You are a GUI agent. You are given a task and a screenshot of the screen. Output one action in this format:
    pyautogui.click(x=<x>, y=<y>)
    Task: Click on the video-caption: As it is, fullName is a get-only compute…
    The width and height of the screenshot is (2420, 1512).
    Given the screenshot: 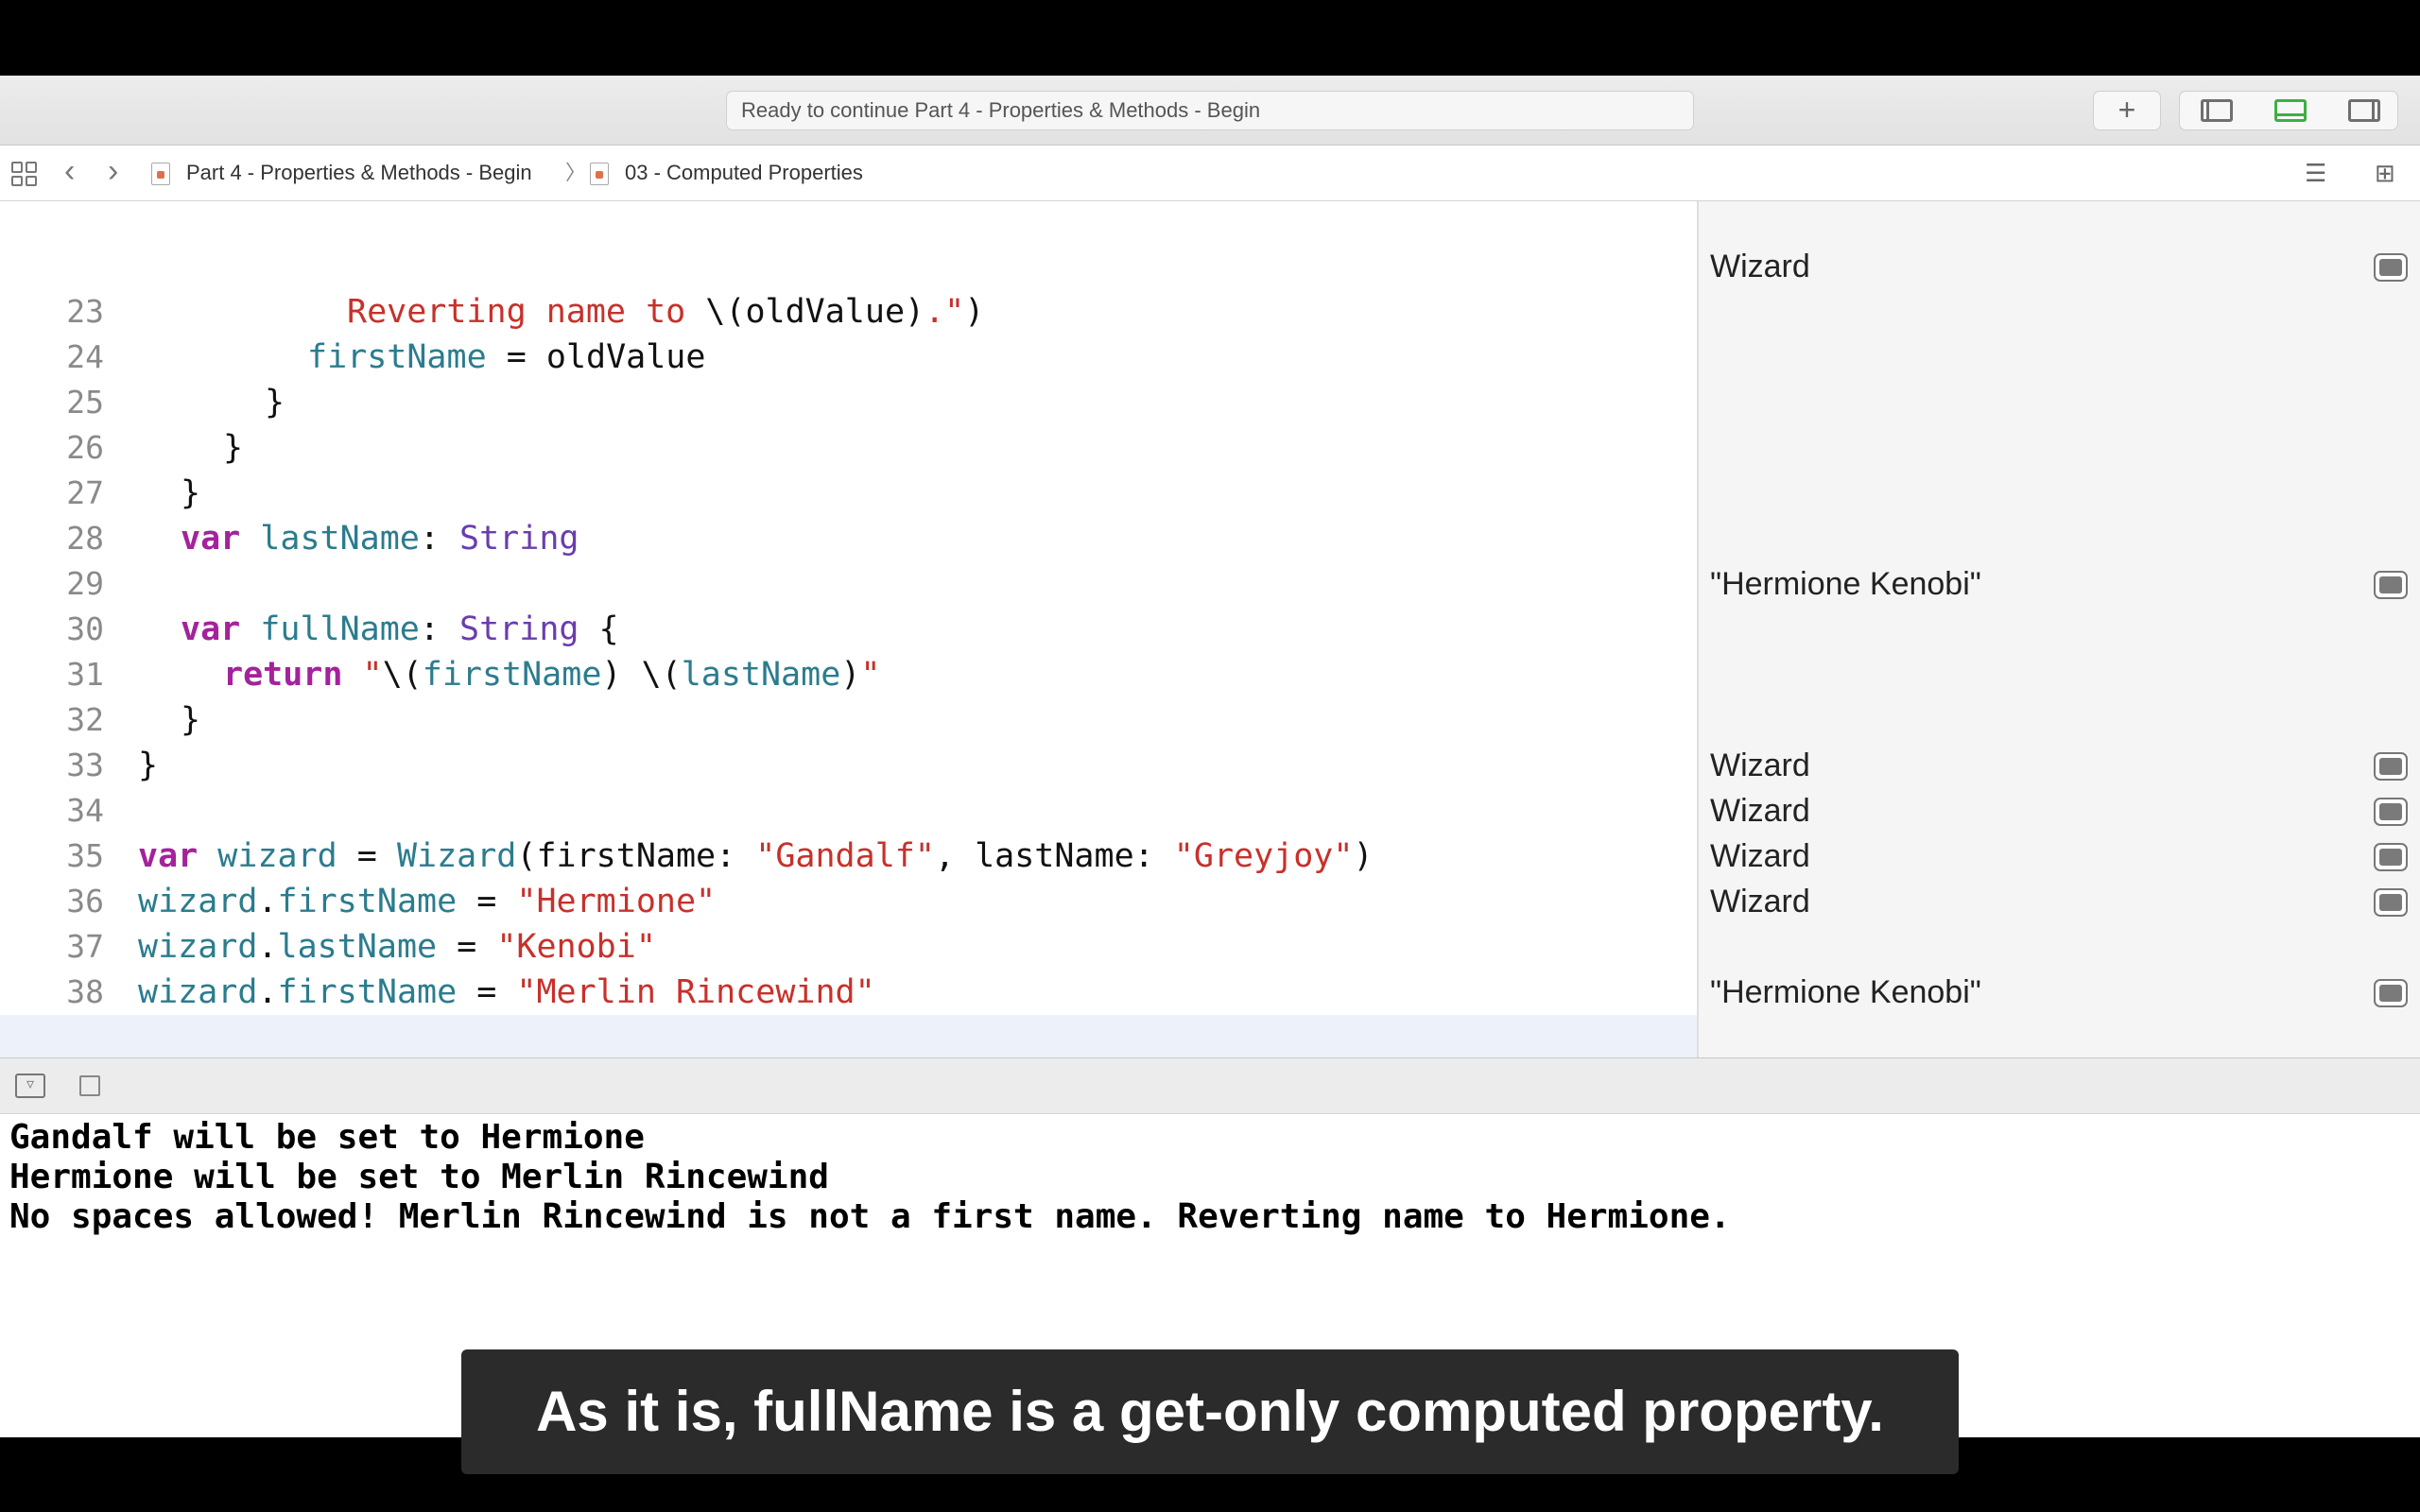 What is the action you would take?
    pyautogui.click(x=1210, y=1411)
    